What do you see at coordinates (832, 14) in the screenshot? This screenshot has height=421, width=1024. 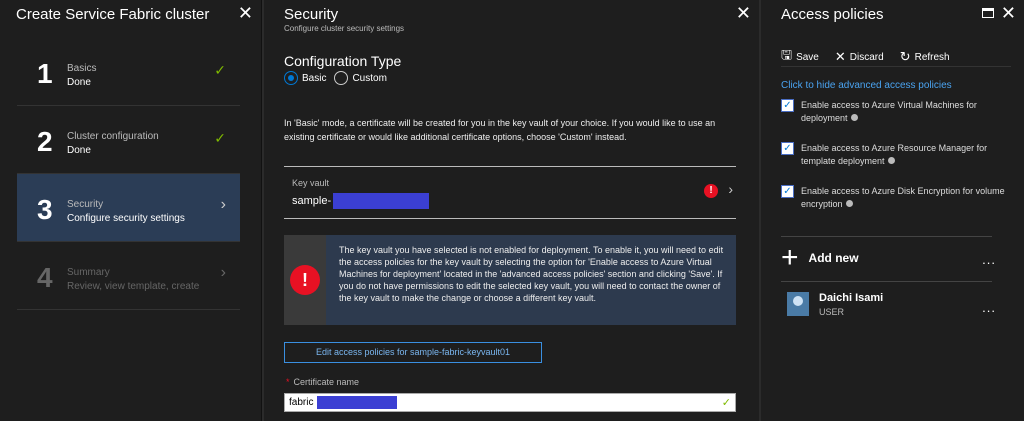 I see `access-policies-title: Access policies` at bounding box center [832, 14].